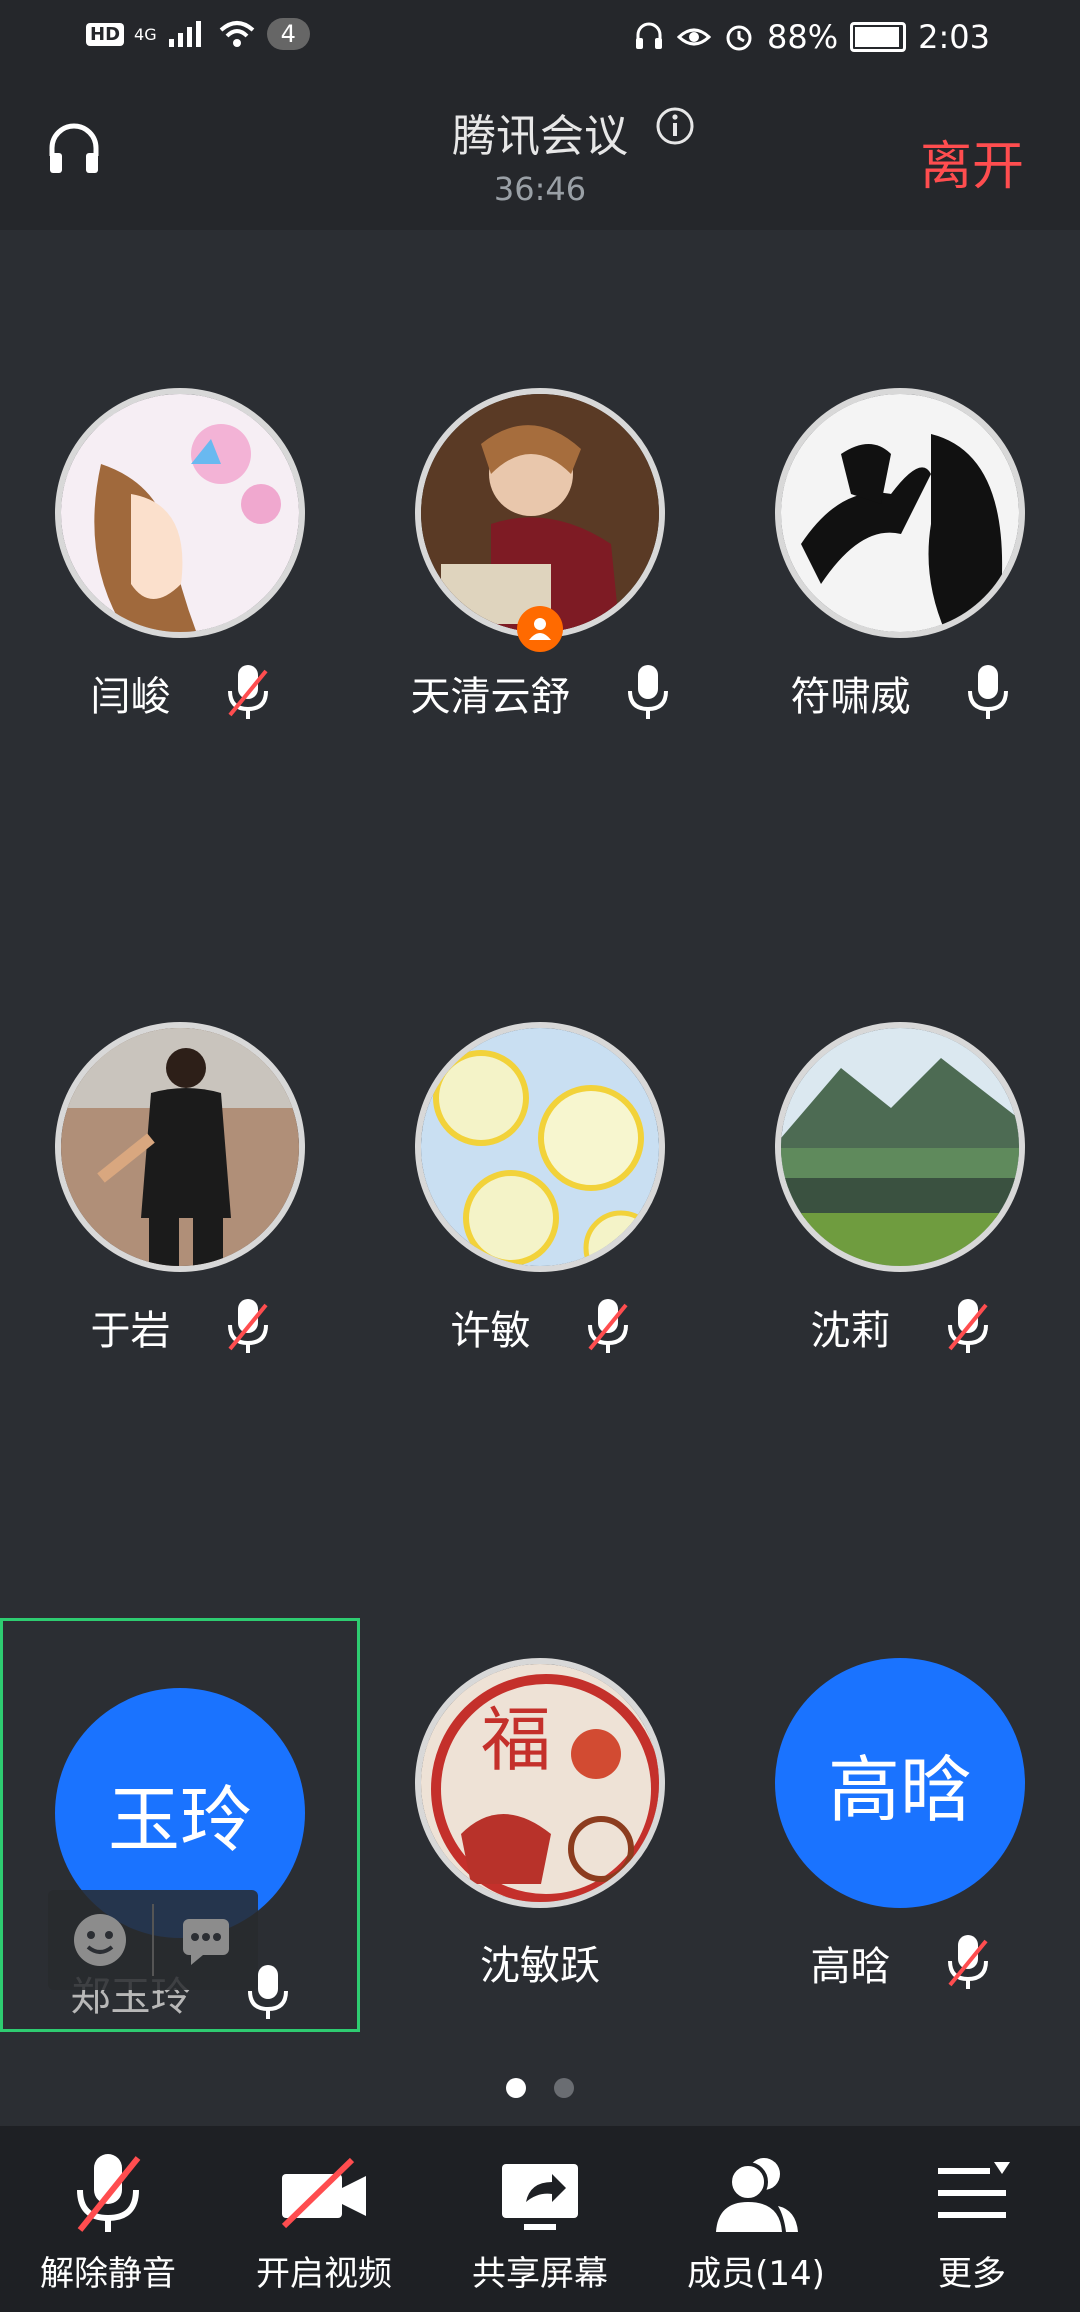  Describe the element at coordinates (850, 1967) in the screenshot. I see `participant-name: 高晗` at that location.